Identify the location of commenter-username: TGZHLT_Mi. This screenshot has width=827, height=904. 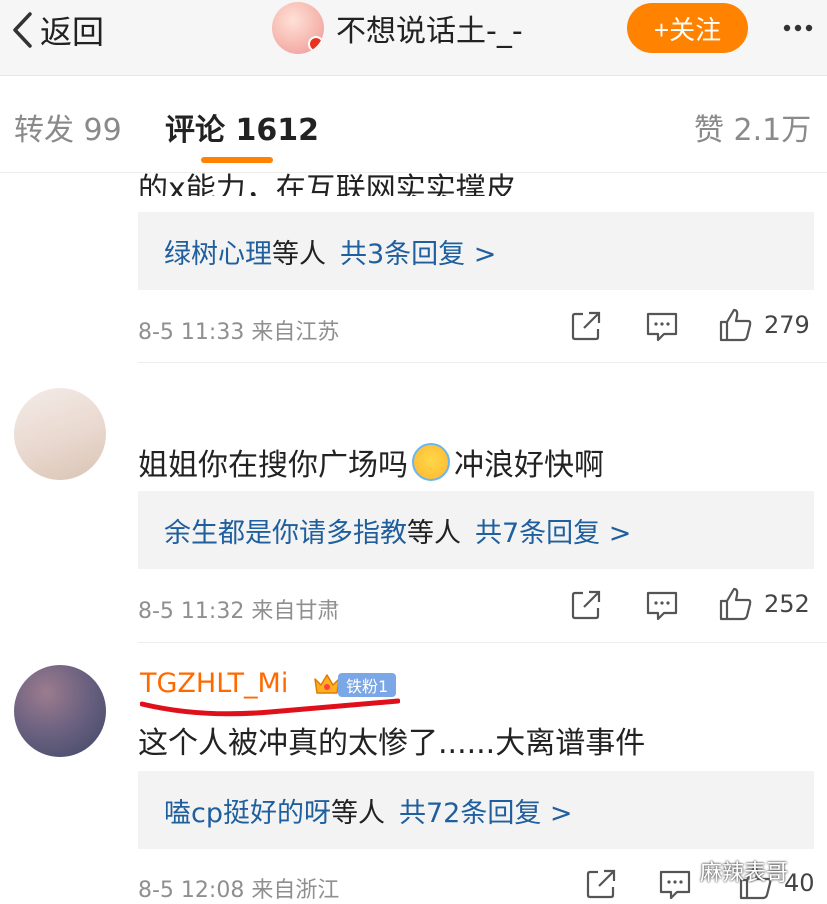
(214, 683).